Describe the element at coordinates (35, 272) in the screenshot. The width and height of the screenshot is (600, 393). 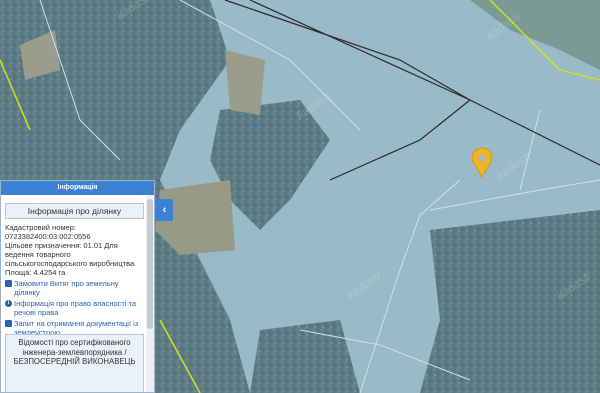
I see `area-value: Площа: 4.4254 га` at that location.